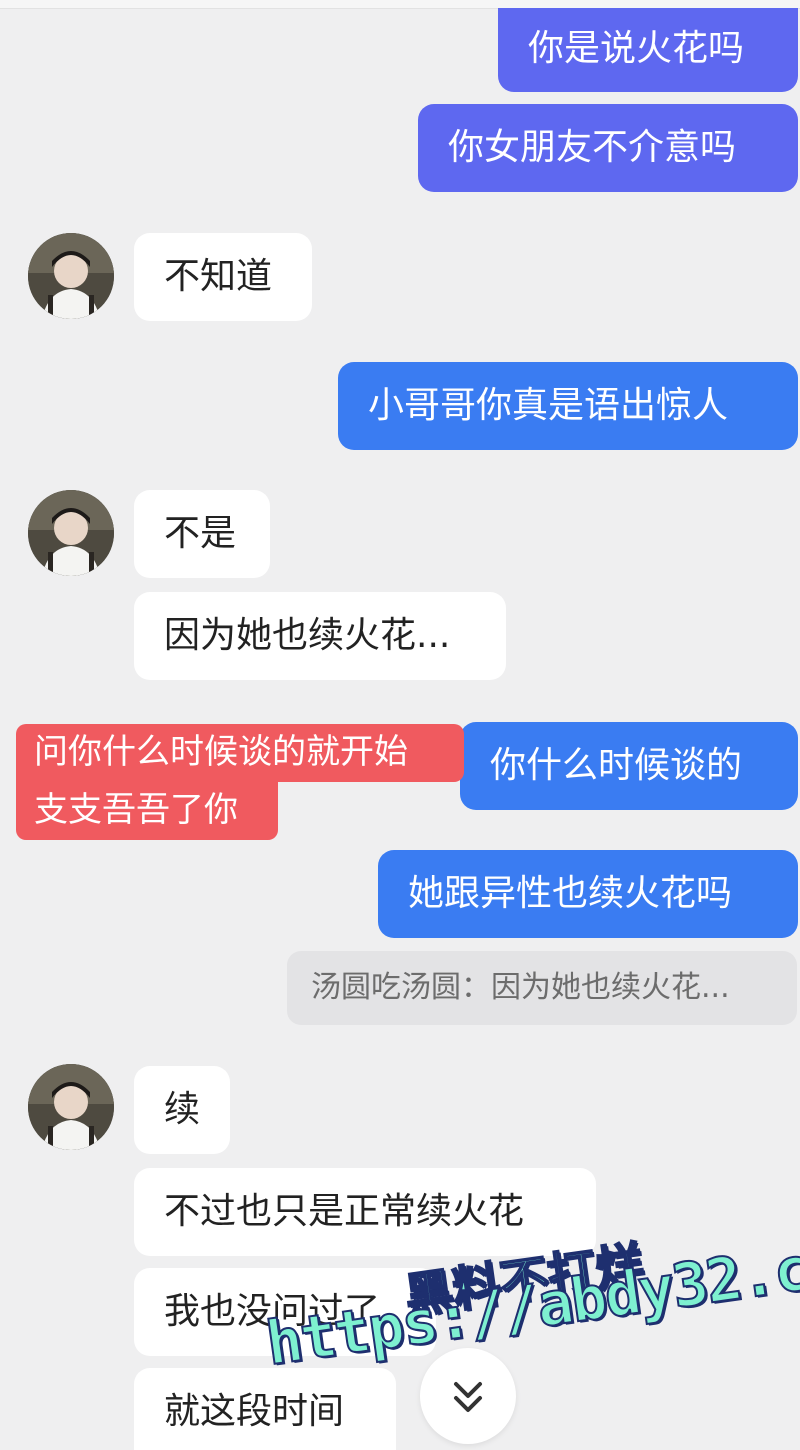 The width and height of the screenshot is (800, 1450). Describe the element at coordinates (147, 811) in the screenshot. I see `annotation-line: 支支吾吾了你` at that location.